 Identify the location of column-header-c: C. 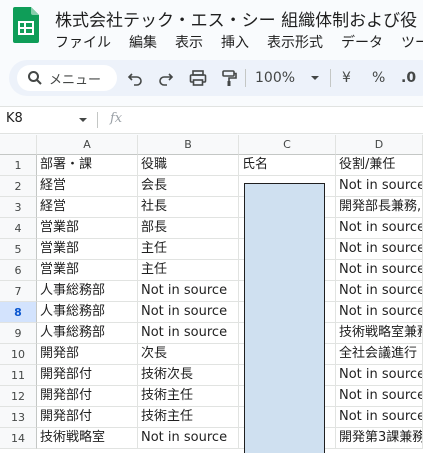
(287, 145).